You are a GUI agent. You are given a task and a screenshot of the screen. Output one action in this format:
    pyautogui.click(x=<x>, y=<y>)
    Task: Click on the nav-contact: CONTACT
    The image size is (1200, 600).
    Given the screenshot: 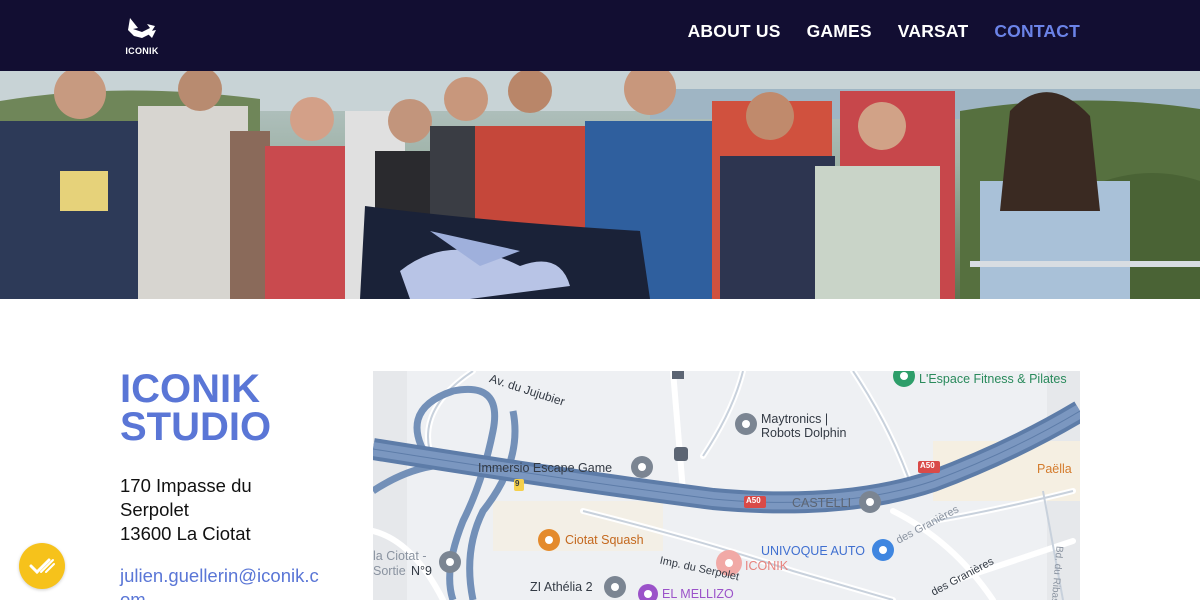 What is the action you would take?
    pyautogui.click(x=1037, y=31)
    